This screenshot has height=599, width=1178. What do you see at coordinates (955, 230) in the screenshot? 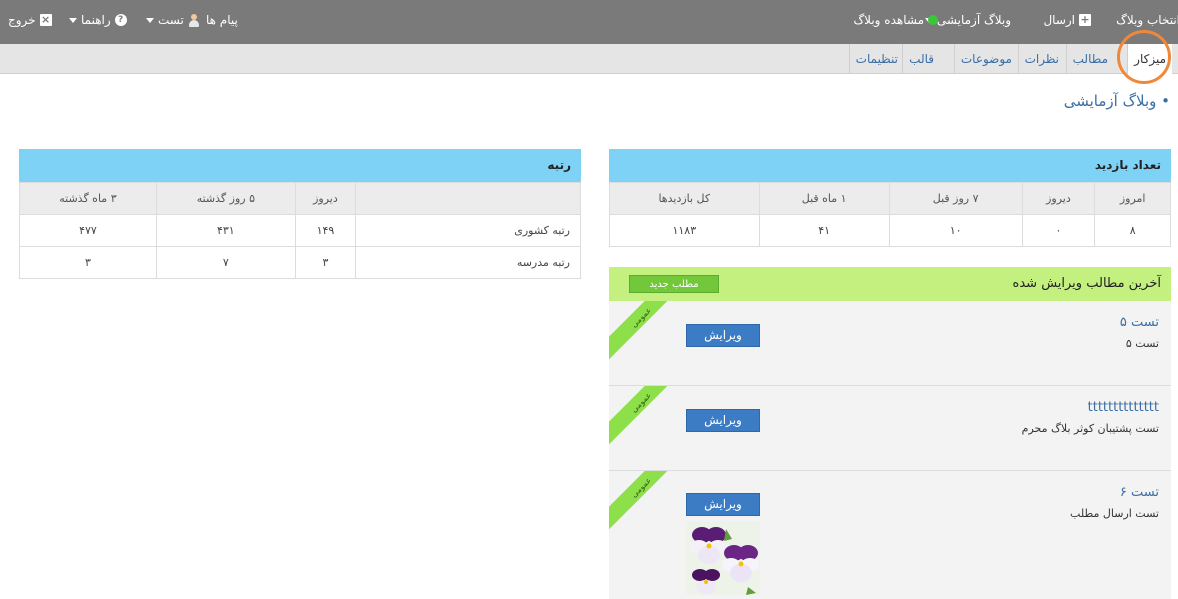
I see `table-cell: ۱۰` at bounding box center [955, 230].